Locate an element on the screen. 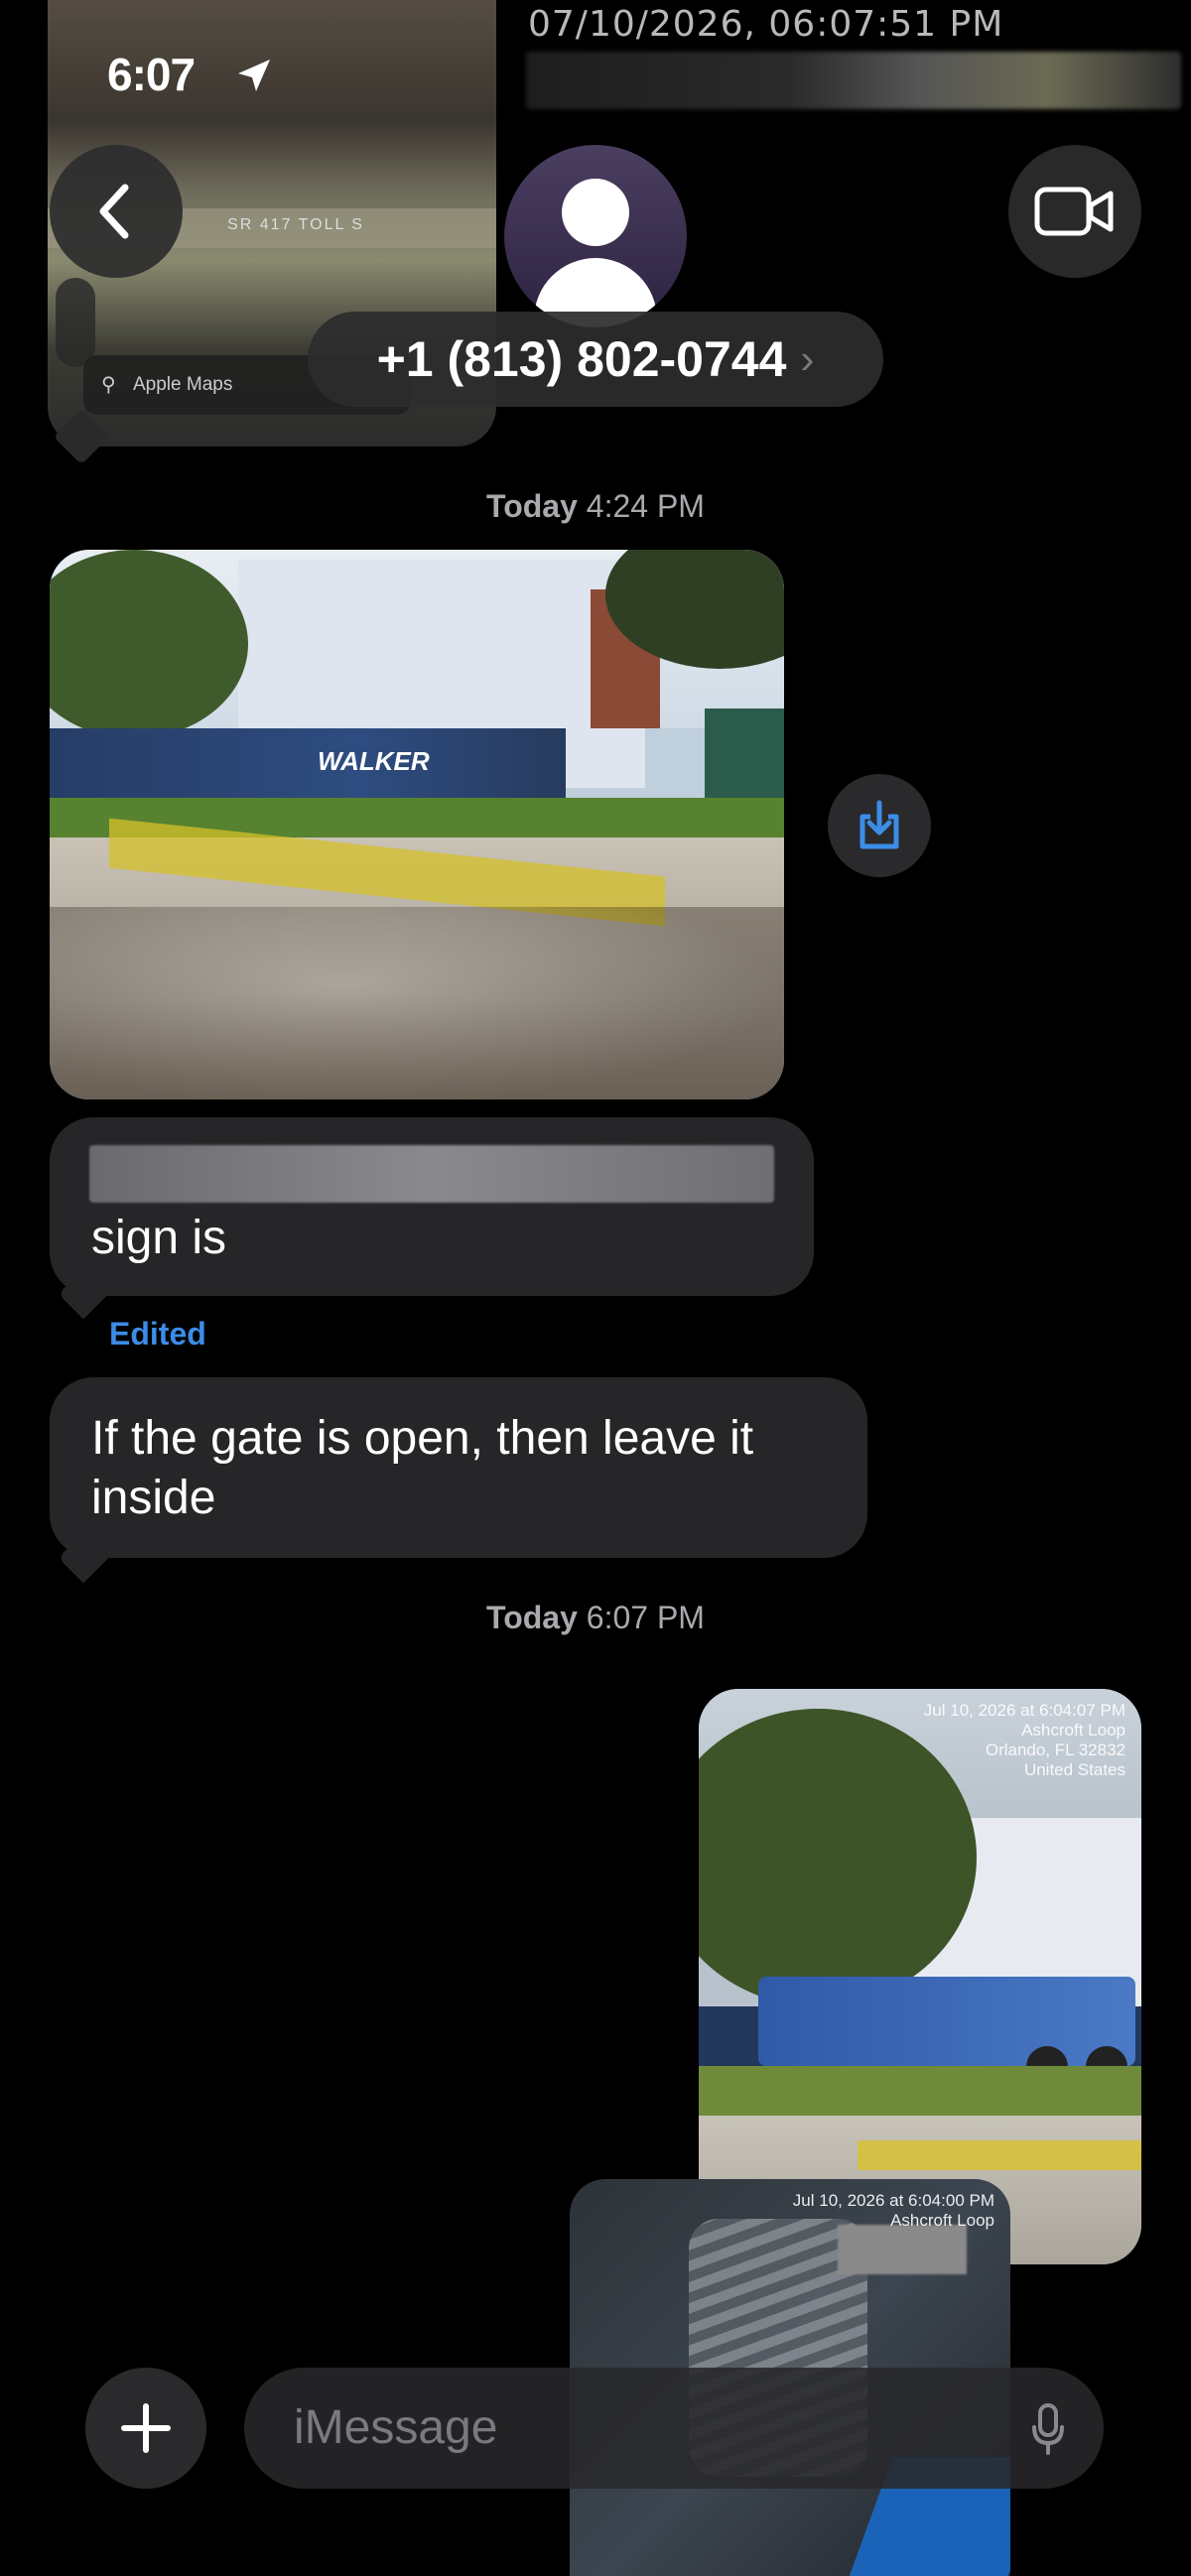  plus-icon is located at coordinates (146, 2428).